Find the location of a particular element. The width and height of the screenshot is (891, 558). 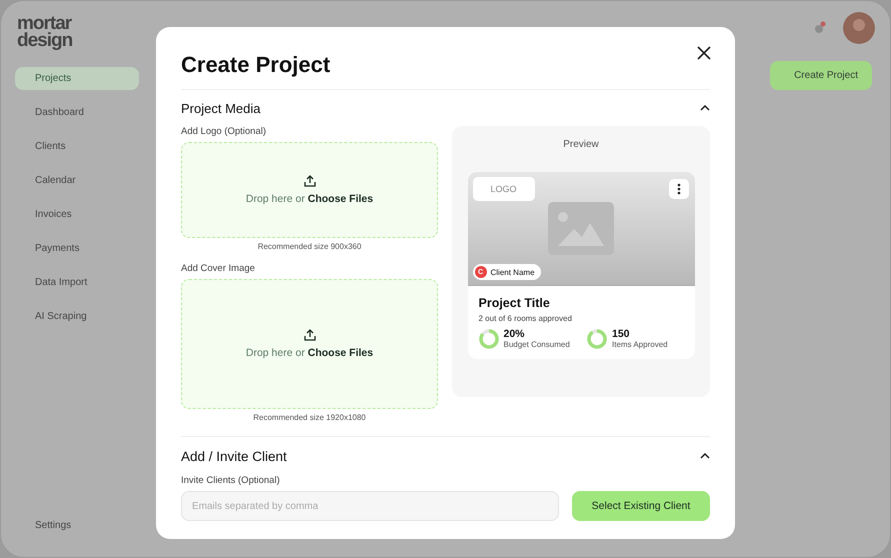

section-title: Add / Invite Client is located at coordinates (234, 456).